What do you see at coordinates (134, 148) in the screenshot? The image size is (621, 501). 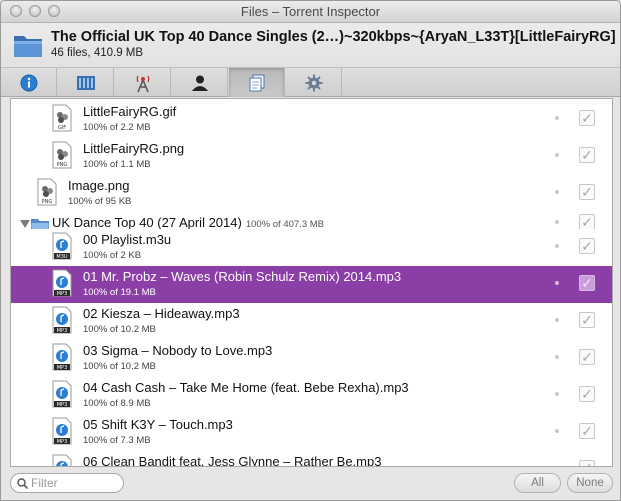 I see `file-name: LittleFairyRG.png` at bounding box center [134, 148].